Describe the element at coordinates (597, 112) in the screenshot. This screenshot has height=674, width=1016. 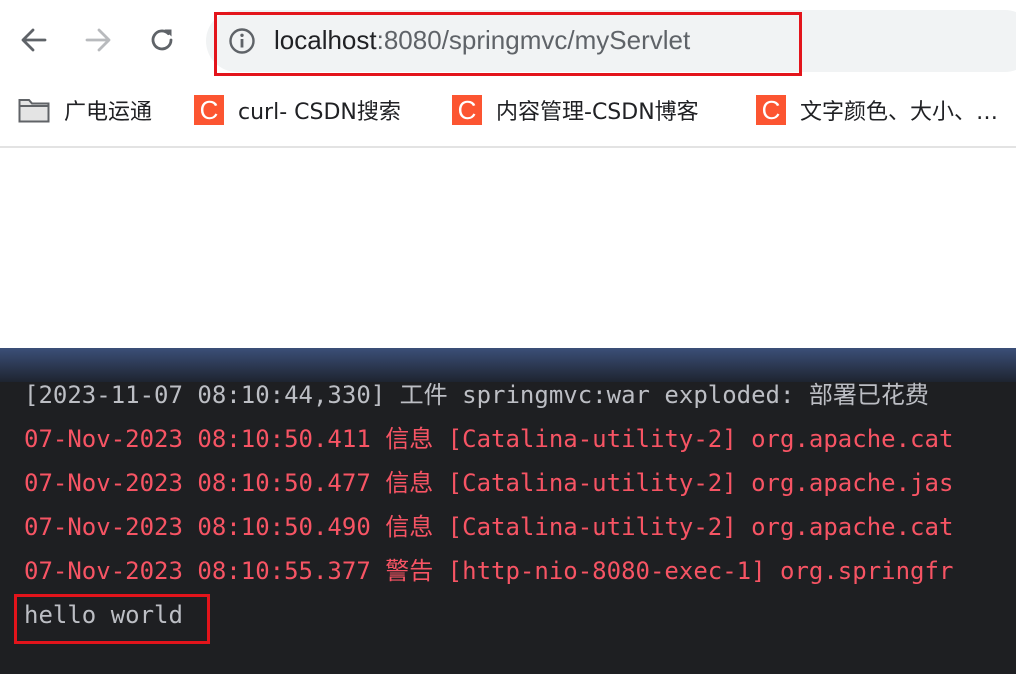
I see `bookmark-label: 内容管理-CSDN博客` at that location.